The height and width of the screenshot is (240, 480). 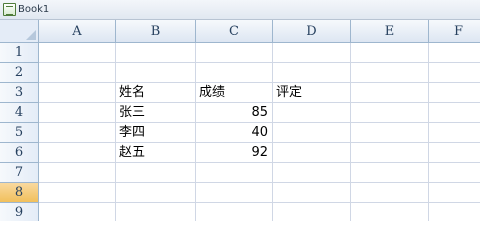 I want to click on row-header-4: 4, so click(x=19, y=113).